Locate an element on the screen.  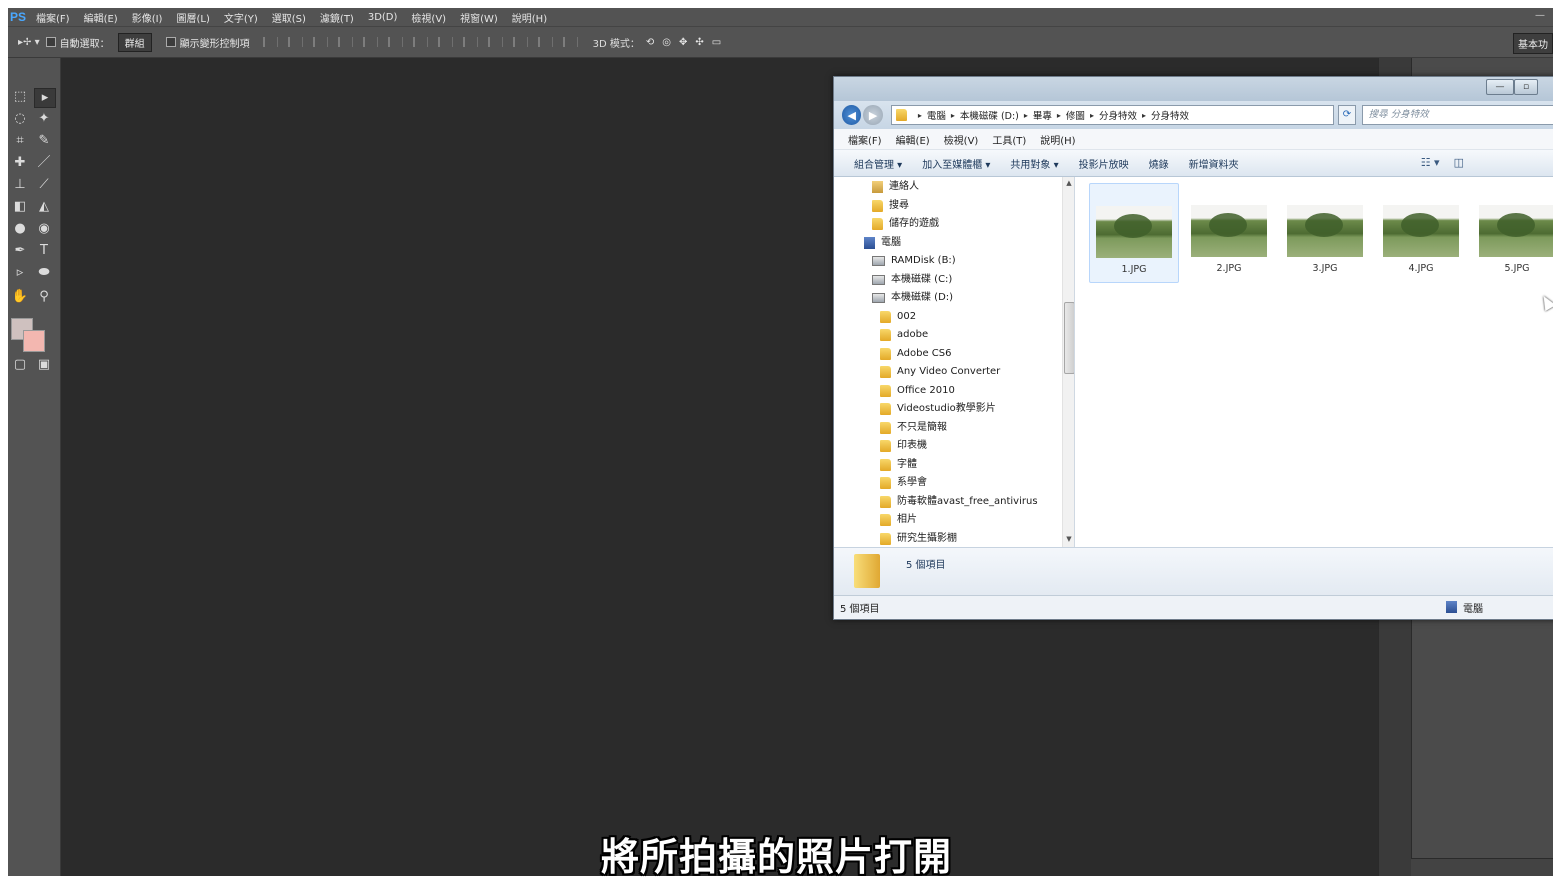
breadcrumb-clone-effect-current: 分身特效 is located at coordinates (1170, 115).